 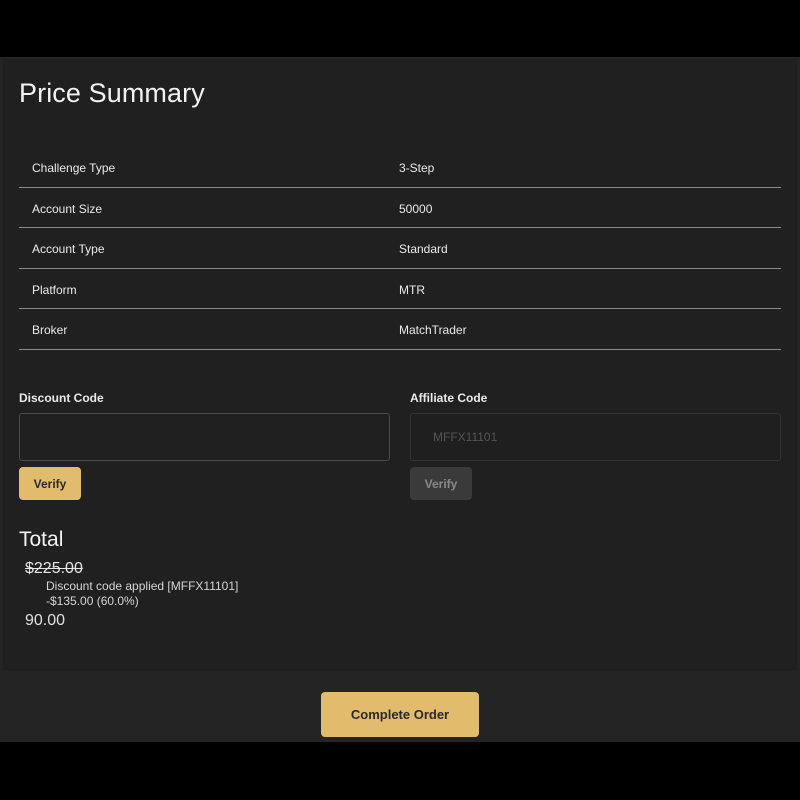 I want to click on summary-value: MatchTrader, so click(x=433, y=330).